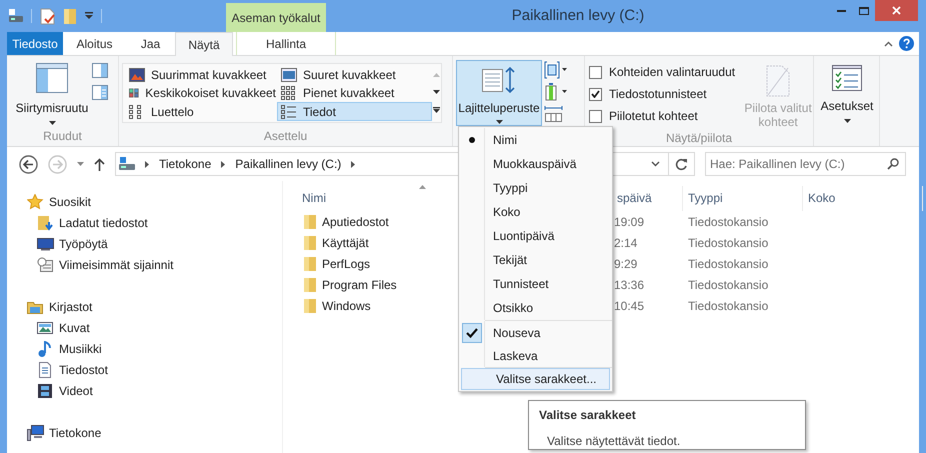 The width and height of the screenshot is (926, 453). I want to click on check-icon, so click(595, 94).